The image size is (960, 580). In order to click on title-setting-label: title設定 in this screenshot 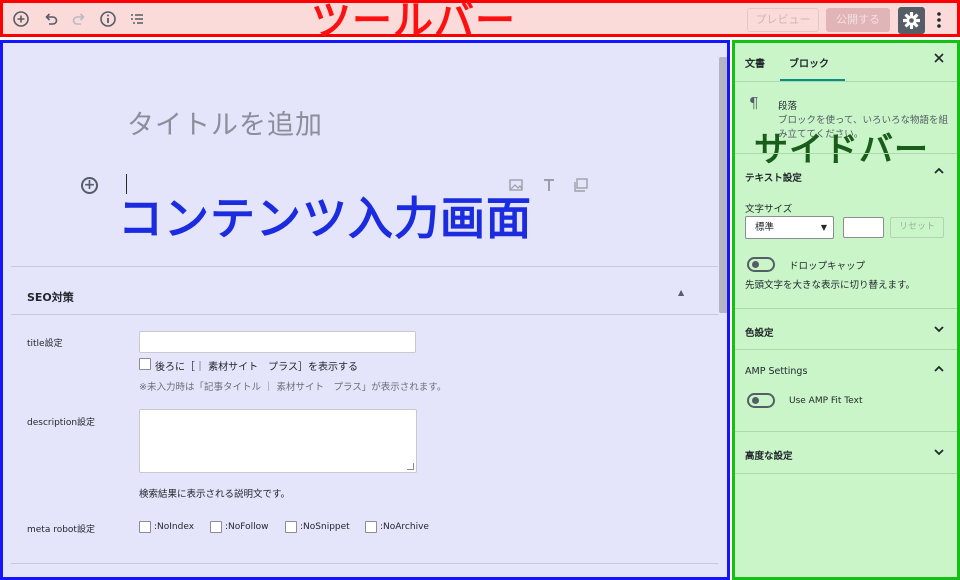, I will do `click(45, 344)`.